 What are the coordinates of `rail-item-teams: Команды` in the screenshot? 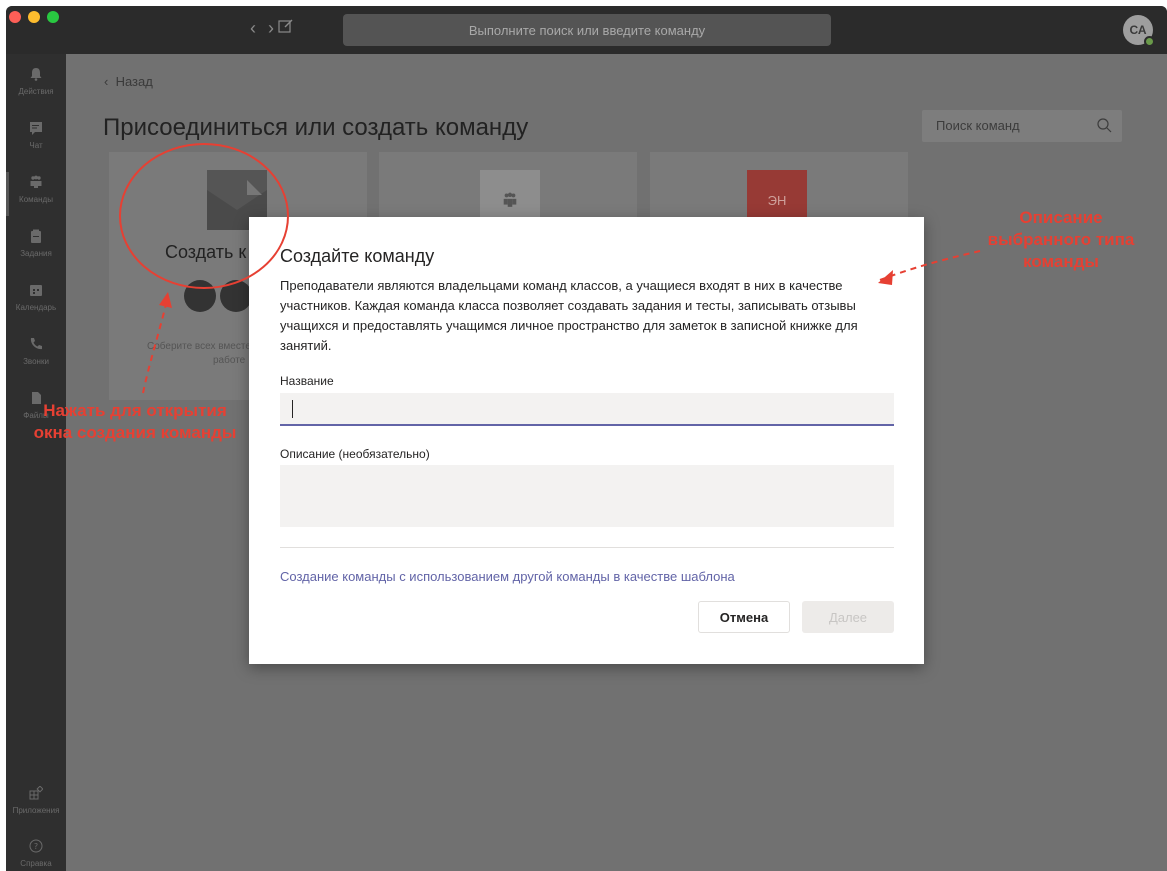 It's located at (36, 195).